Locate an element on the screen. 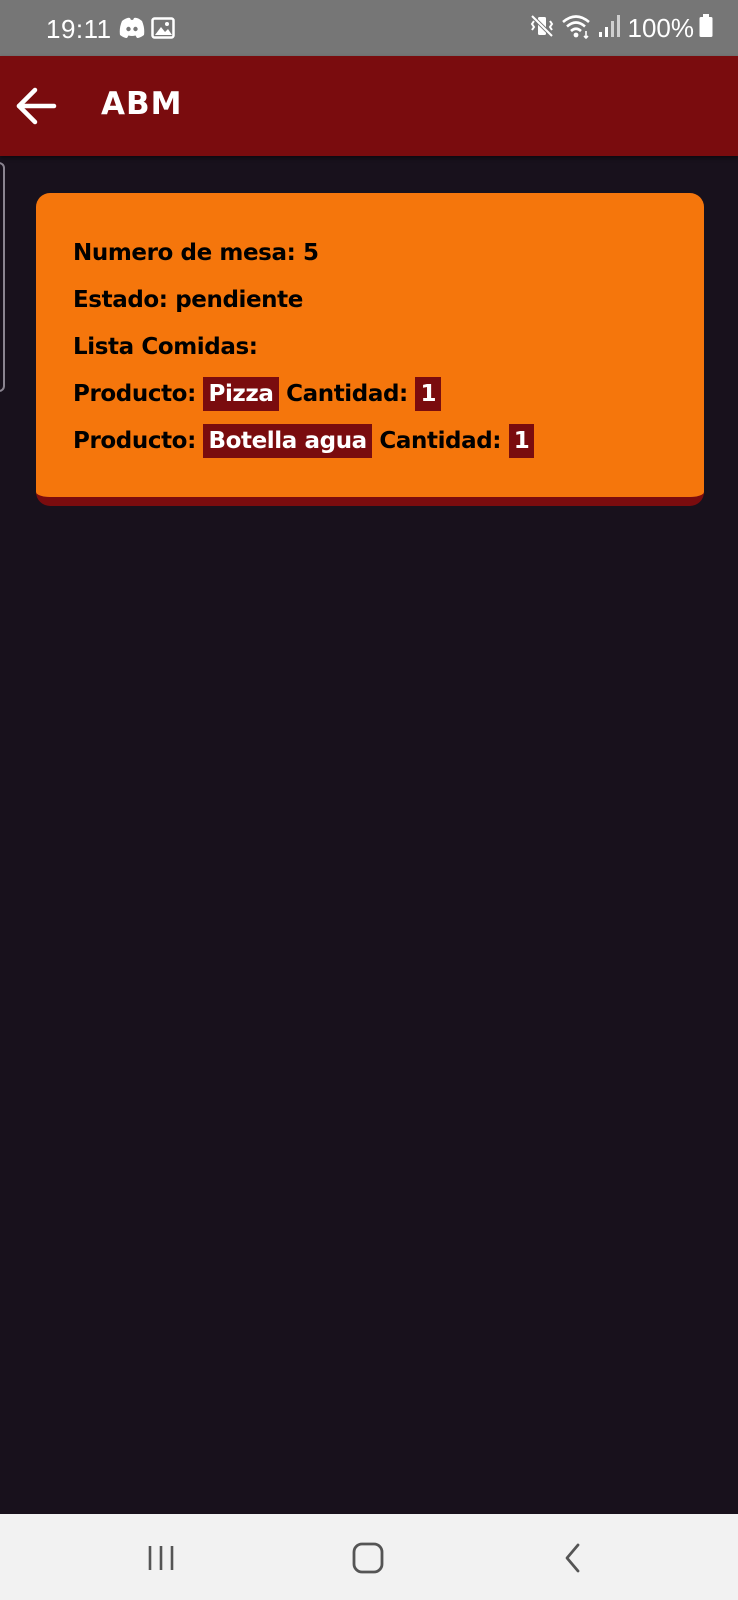 Image resolution: width=738 pixels, height=1600 pixels. system-back-button is located at coordinates (574, 1558).